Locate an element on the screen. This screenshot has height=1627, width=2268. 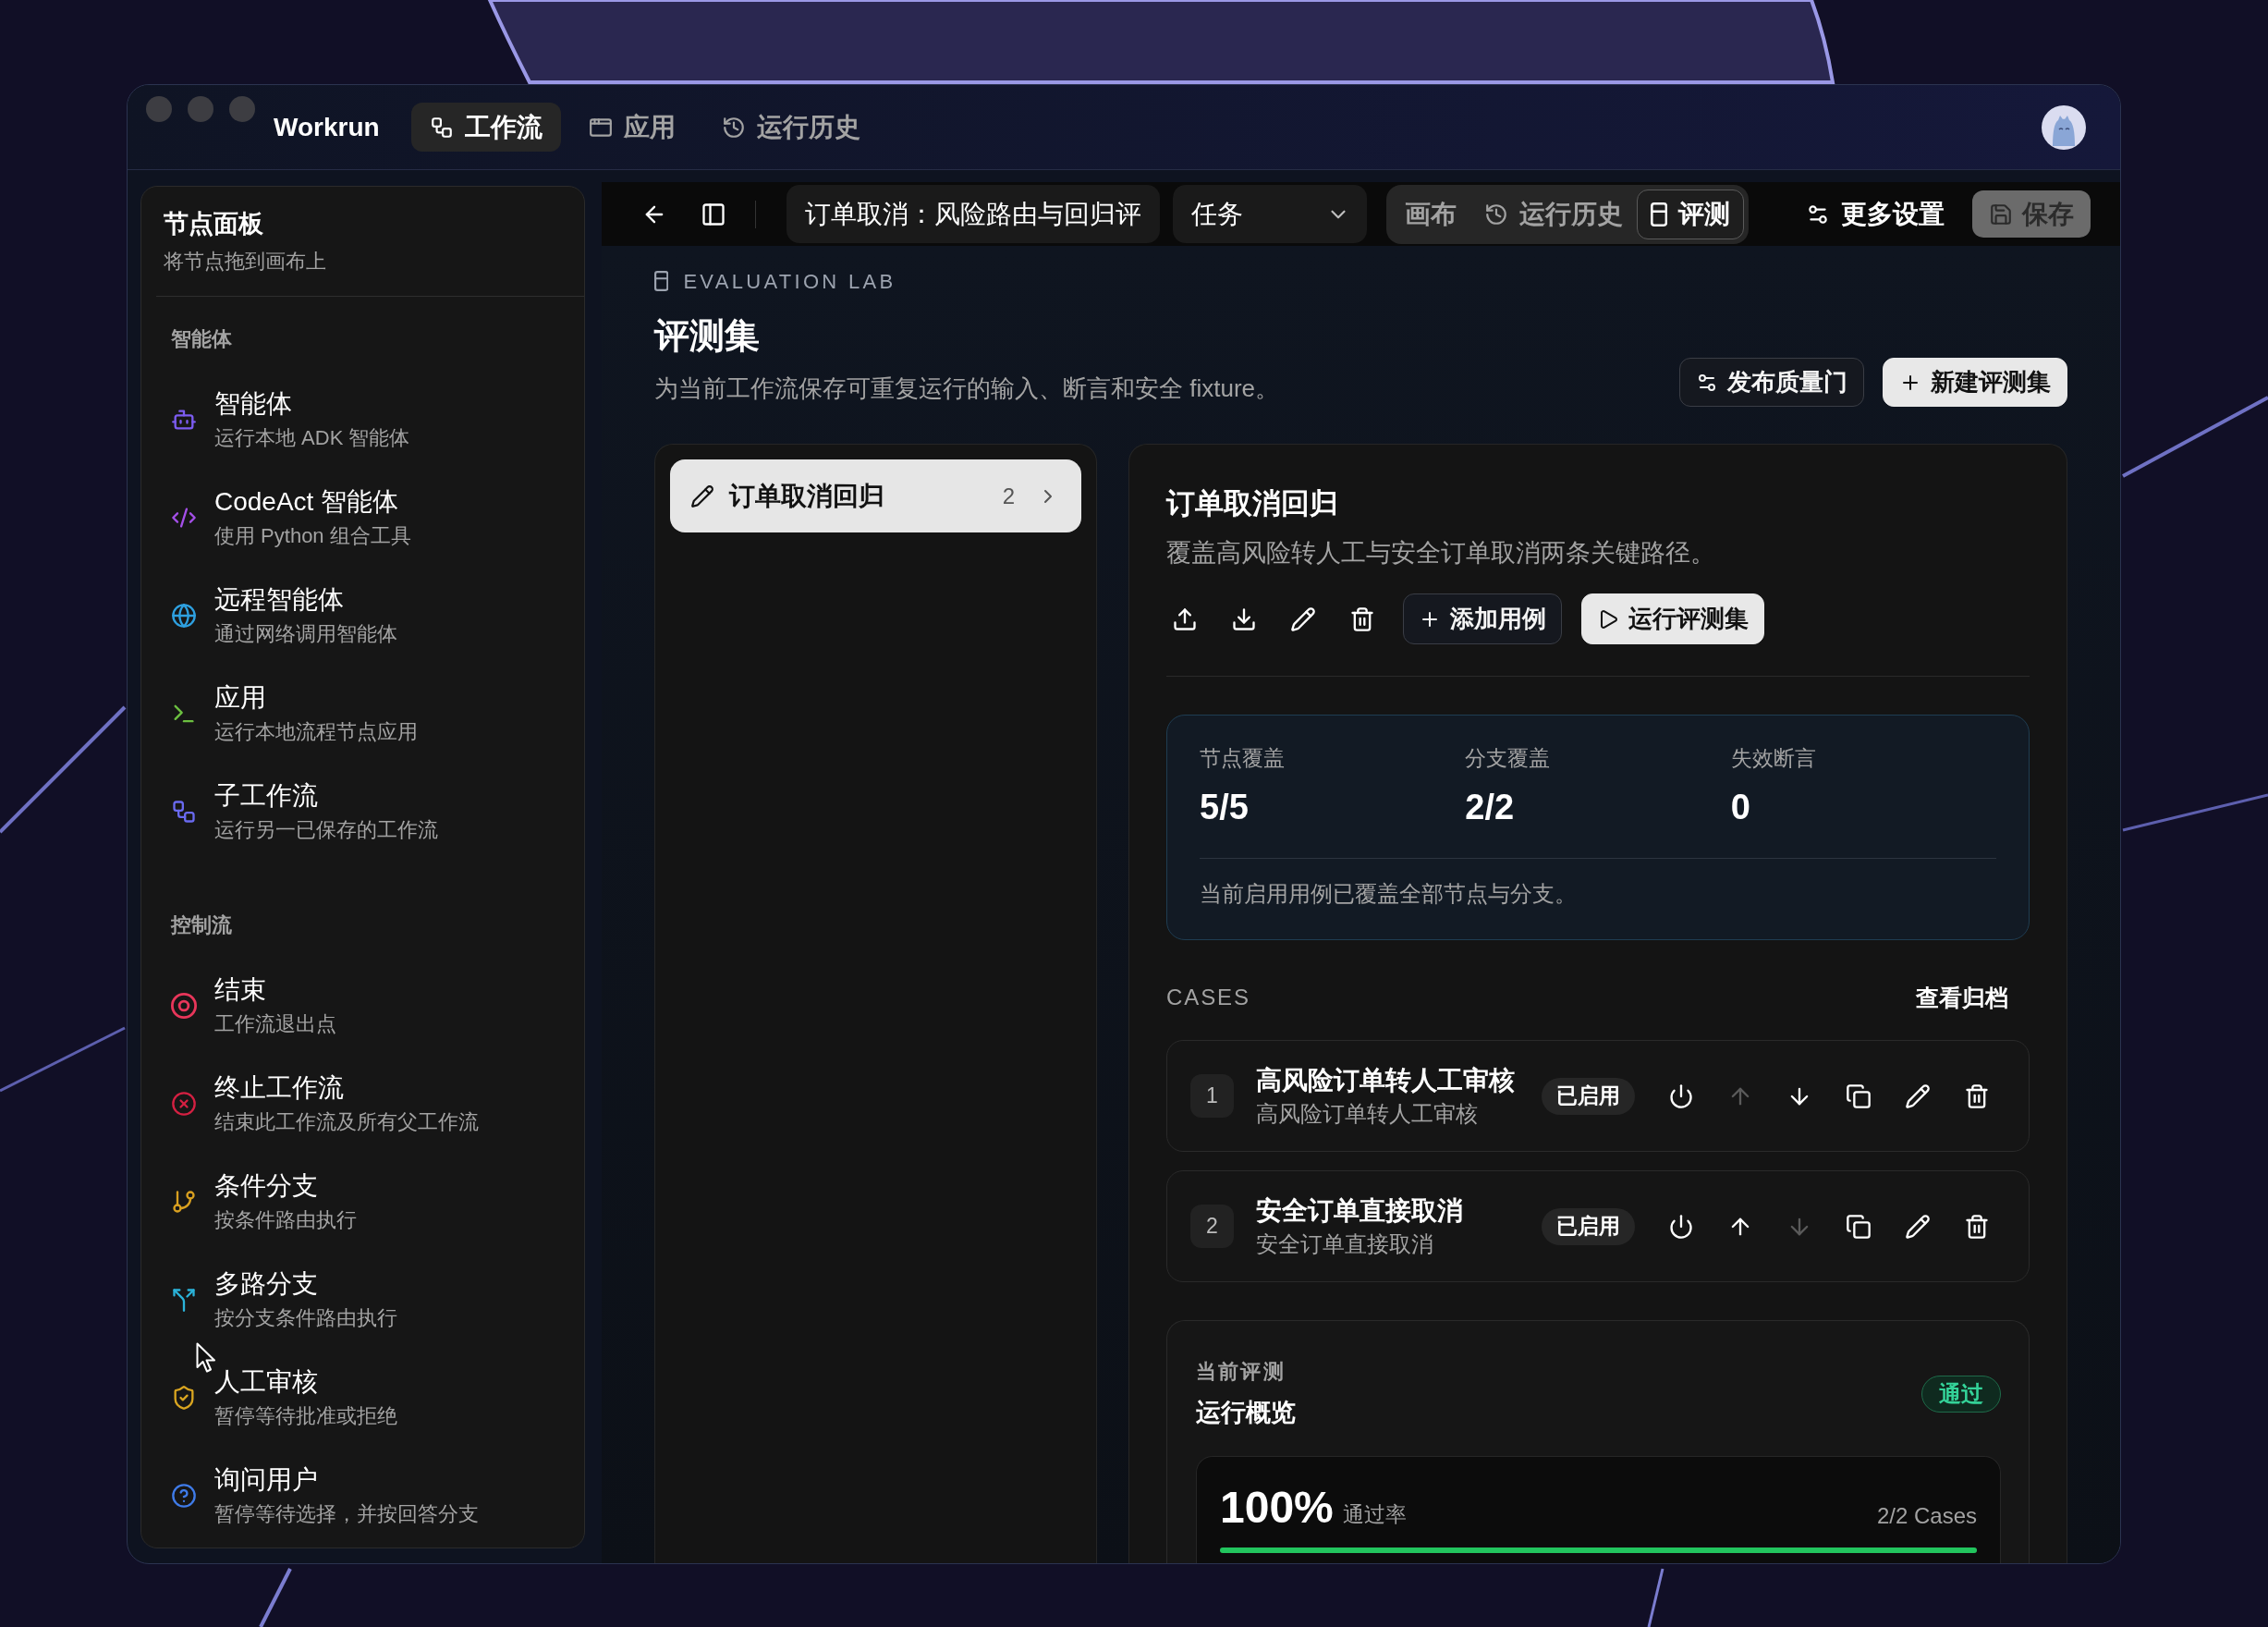
palette-item: 应用 运行本地流程节点应用 is located at coordinates (363, 714).